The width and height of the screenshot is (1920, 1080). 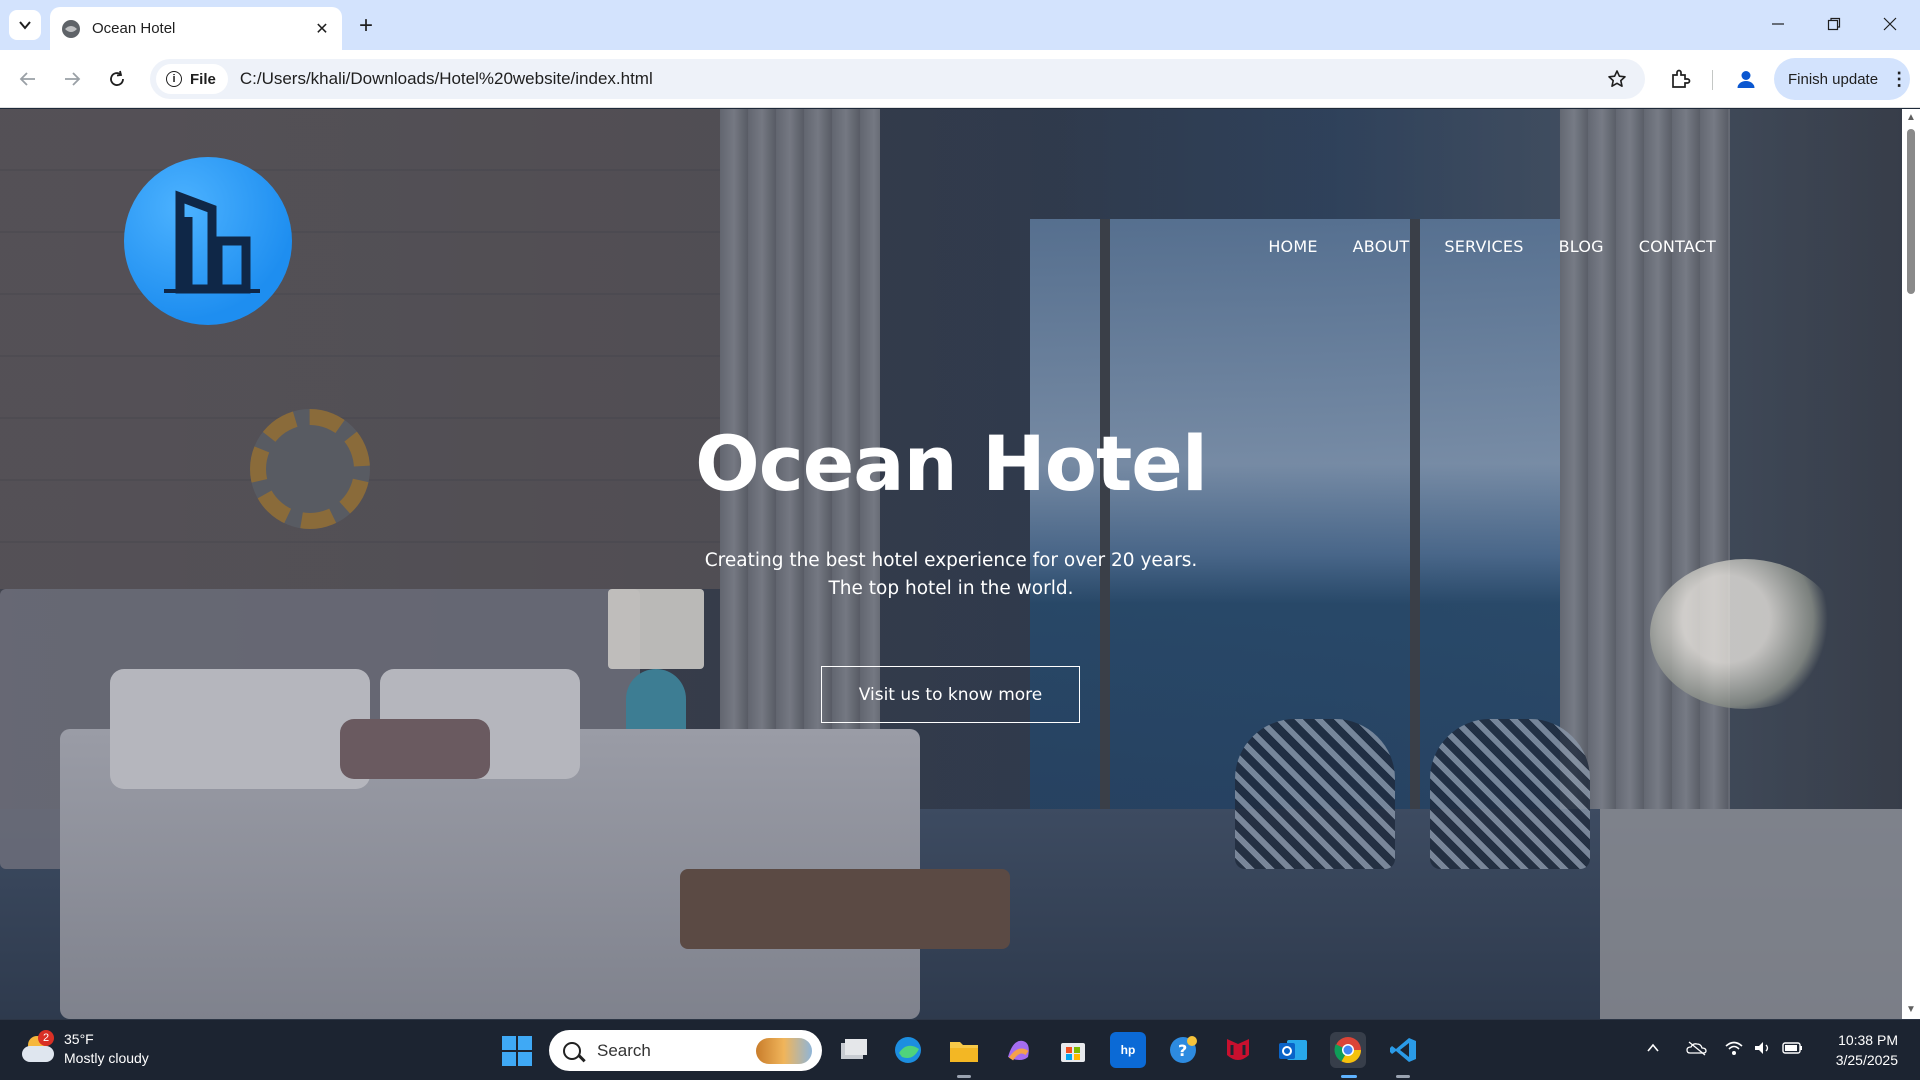 I want to click on weather-desc: Mostly cloudy, so click(x=106, y=1058).